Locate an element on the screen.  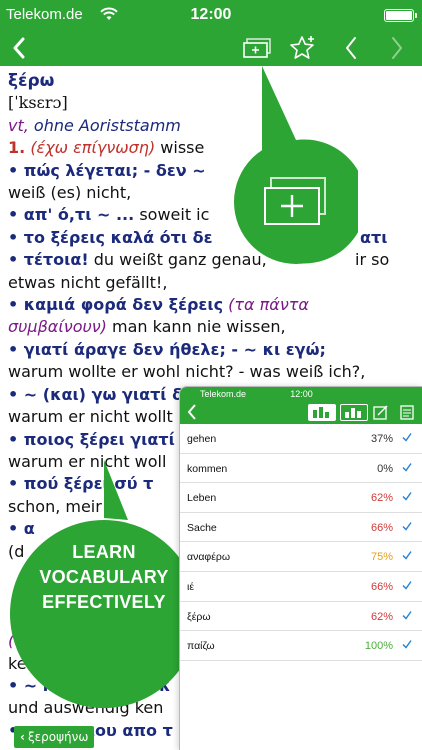
tab-progress-chart is located at coordinates (322, 412).